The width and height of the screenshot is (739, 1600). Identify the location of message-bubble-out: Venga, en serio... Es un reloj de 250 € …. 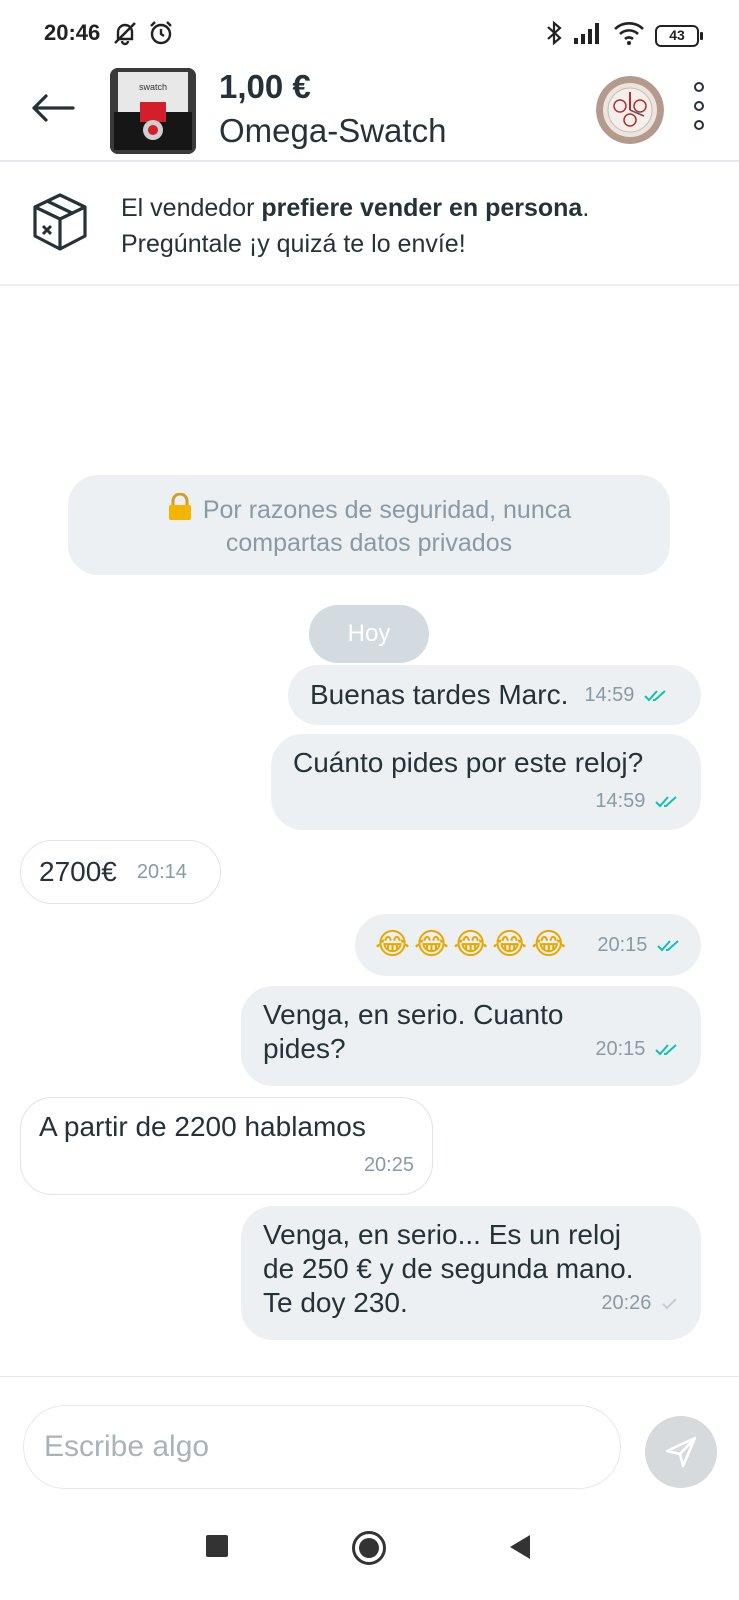
(471, 1273).